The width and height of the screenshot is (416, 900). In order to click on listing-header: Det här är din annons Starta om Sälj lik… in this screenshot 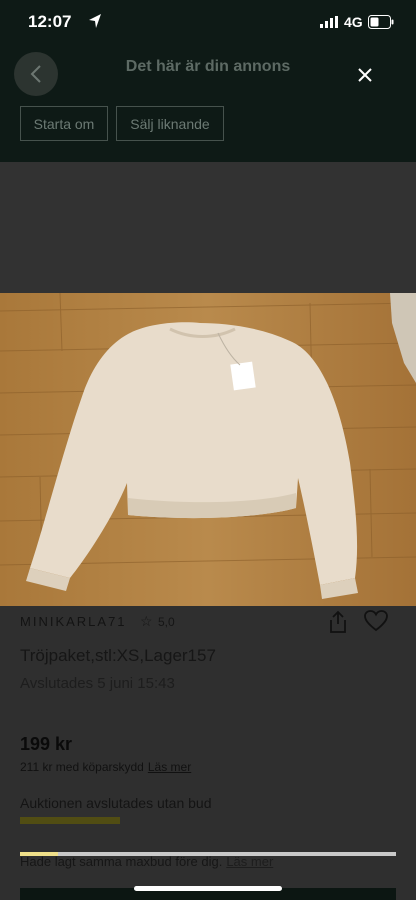, I will do `click(208, 103)`.